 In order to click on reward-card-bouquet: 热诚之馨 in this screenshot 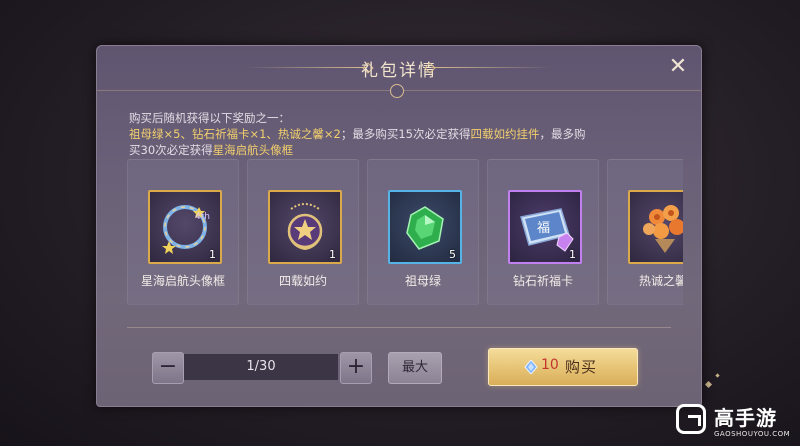, I will do `click(645, 232)`.